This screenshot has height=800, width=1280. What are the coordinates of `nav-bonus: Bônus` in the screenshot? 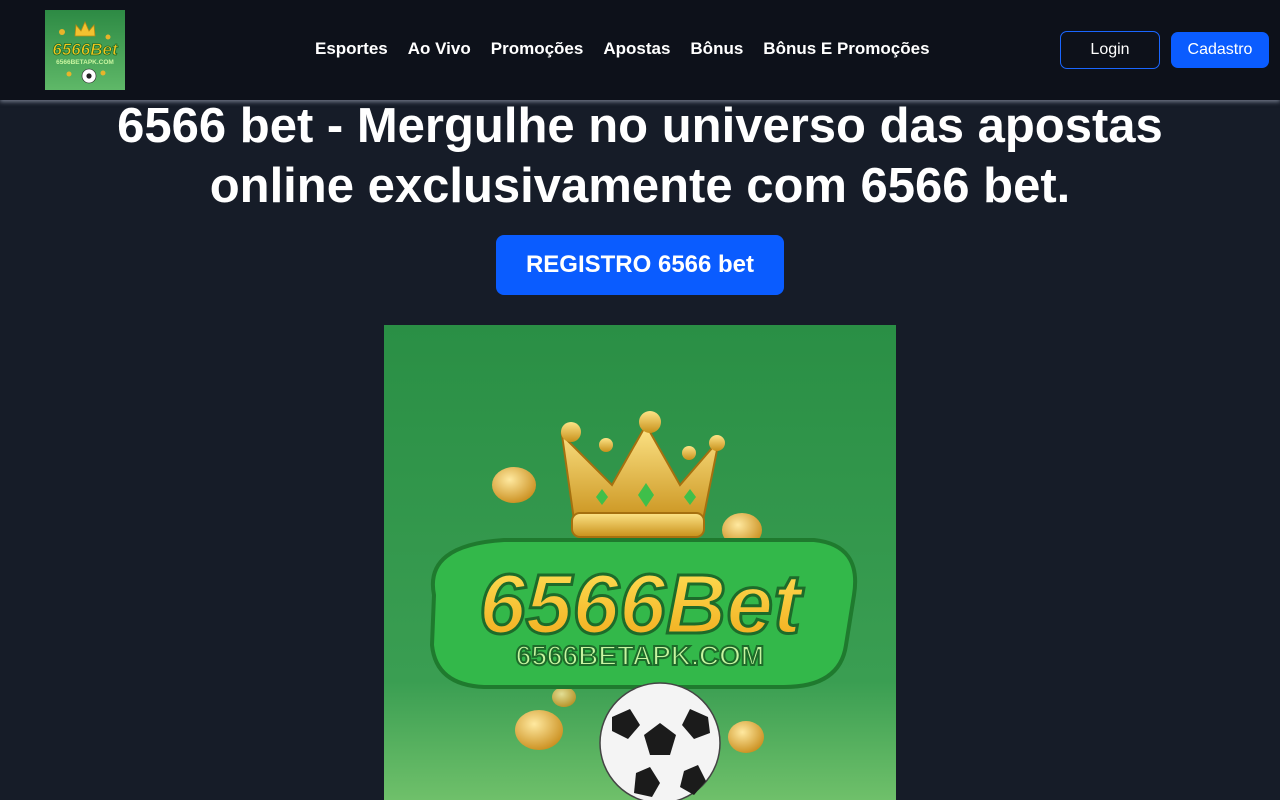 It's located at (716, 49).